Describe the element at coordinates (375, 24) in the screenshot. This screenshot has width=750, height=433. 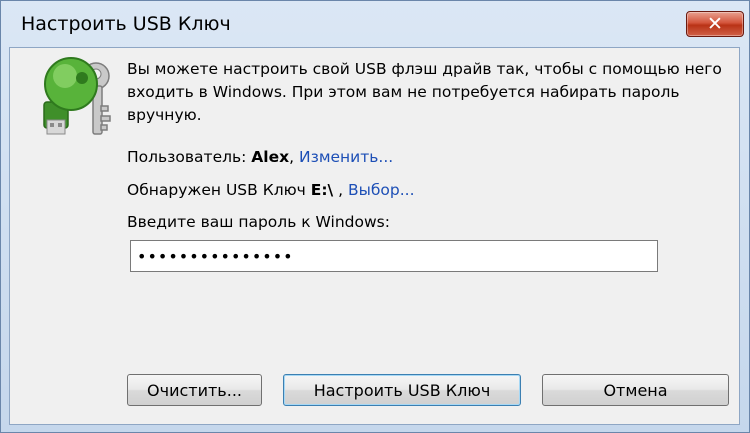
I see `title-bar: Настроить USB Ключ ✕` at that location.